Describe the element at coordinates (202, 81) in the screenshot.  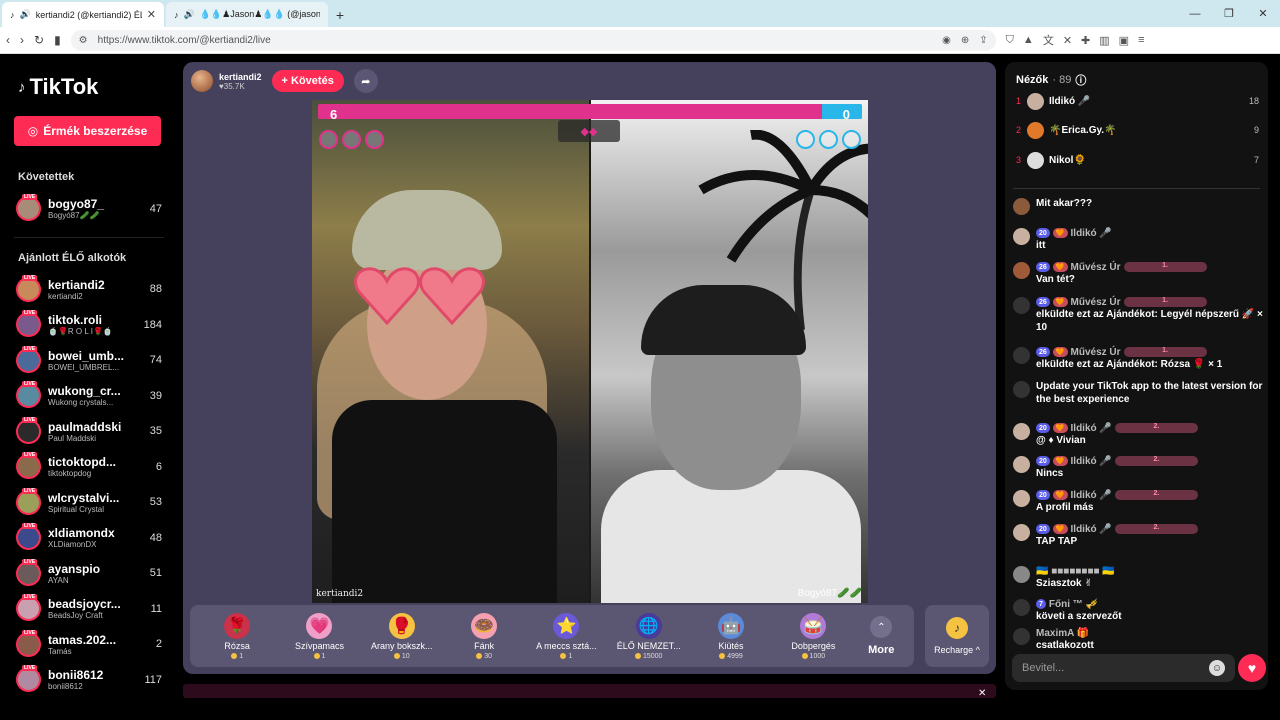
I see `host-avatar` at that location.